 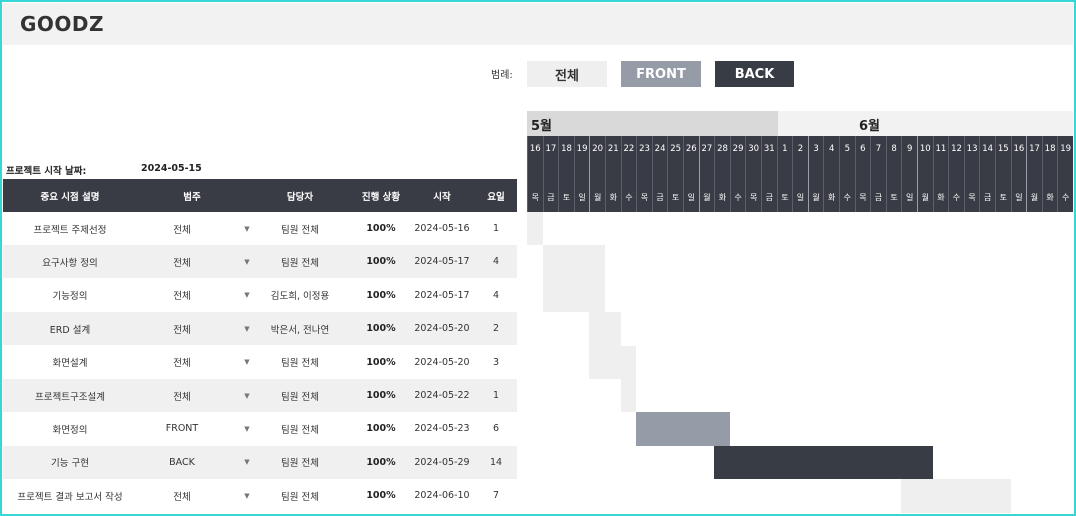 I want to click on row-days: 4, so click(x=496, y=295).